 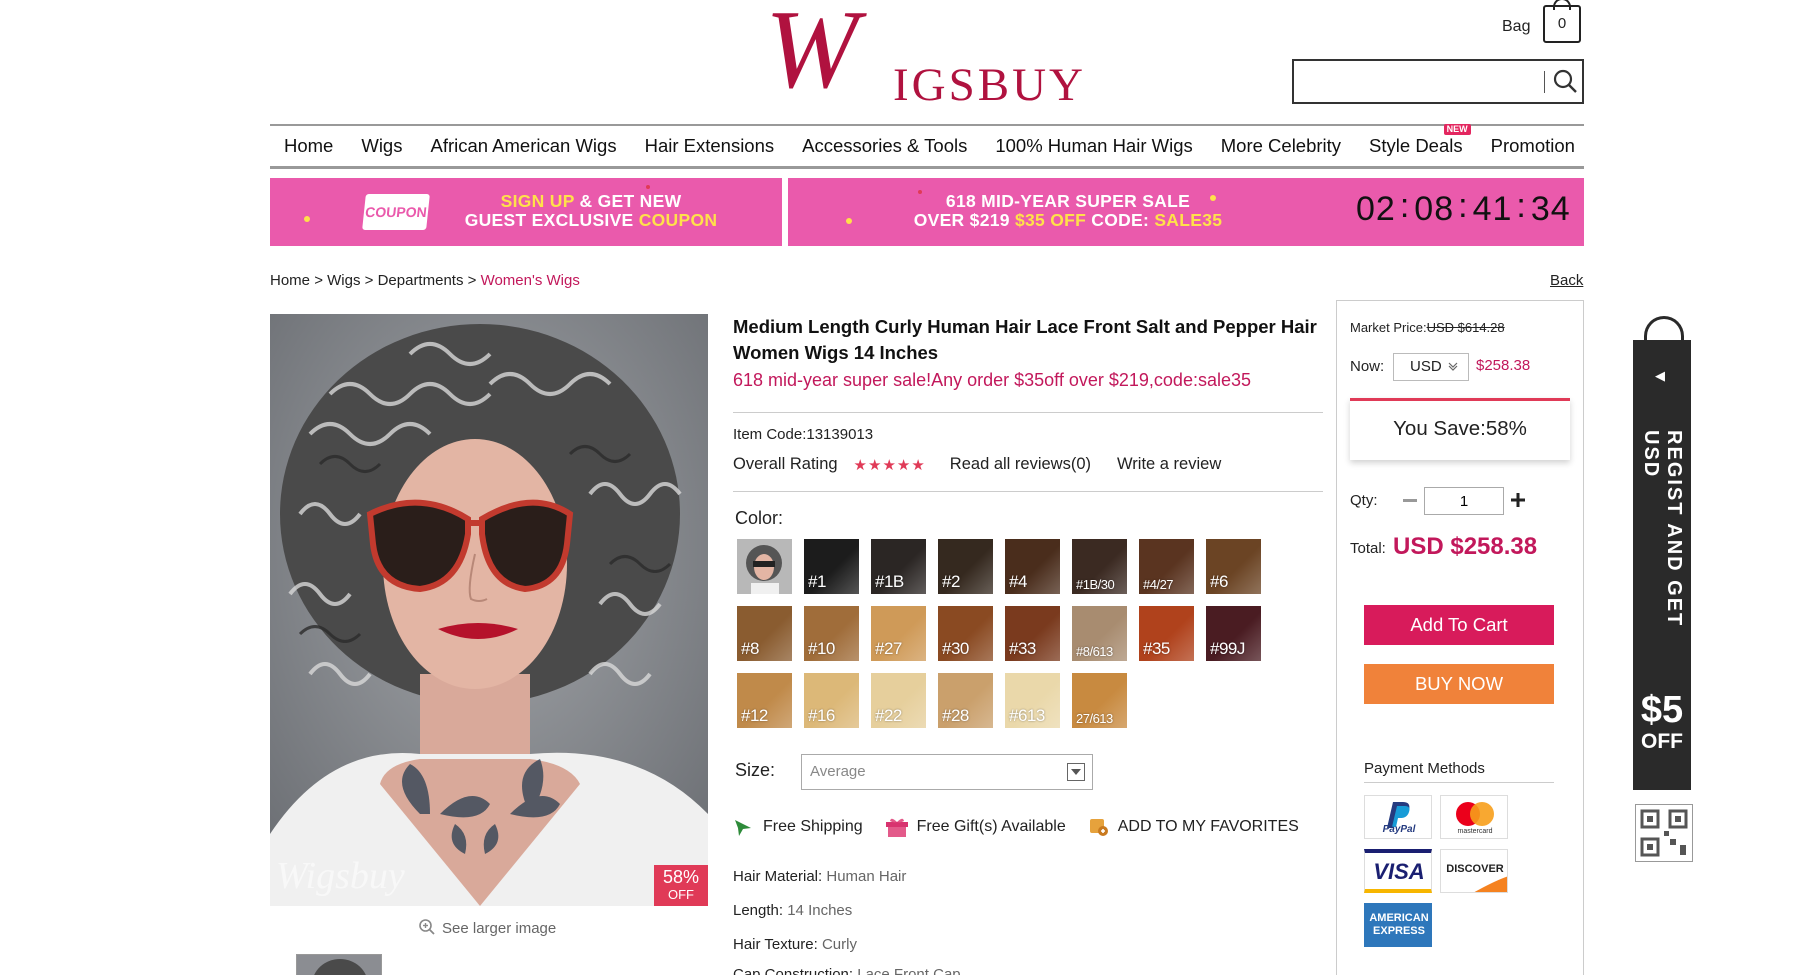 What do you see at coordinates (1565, 81) in the screenshot?
I see `search-icon` at bounding box center [1565, 81].